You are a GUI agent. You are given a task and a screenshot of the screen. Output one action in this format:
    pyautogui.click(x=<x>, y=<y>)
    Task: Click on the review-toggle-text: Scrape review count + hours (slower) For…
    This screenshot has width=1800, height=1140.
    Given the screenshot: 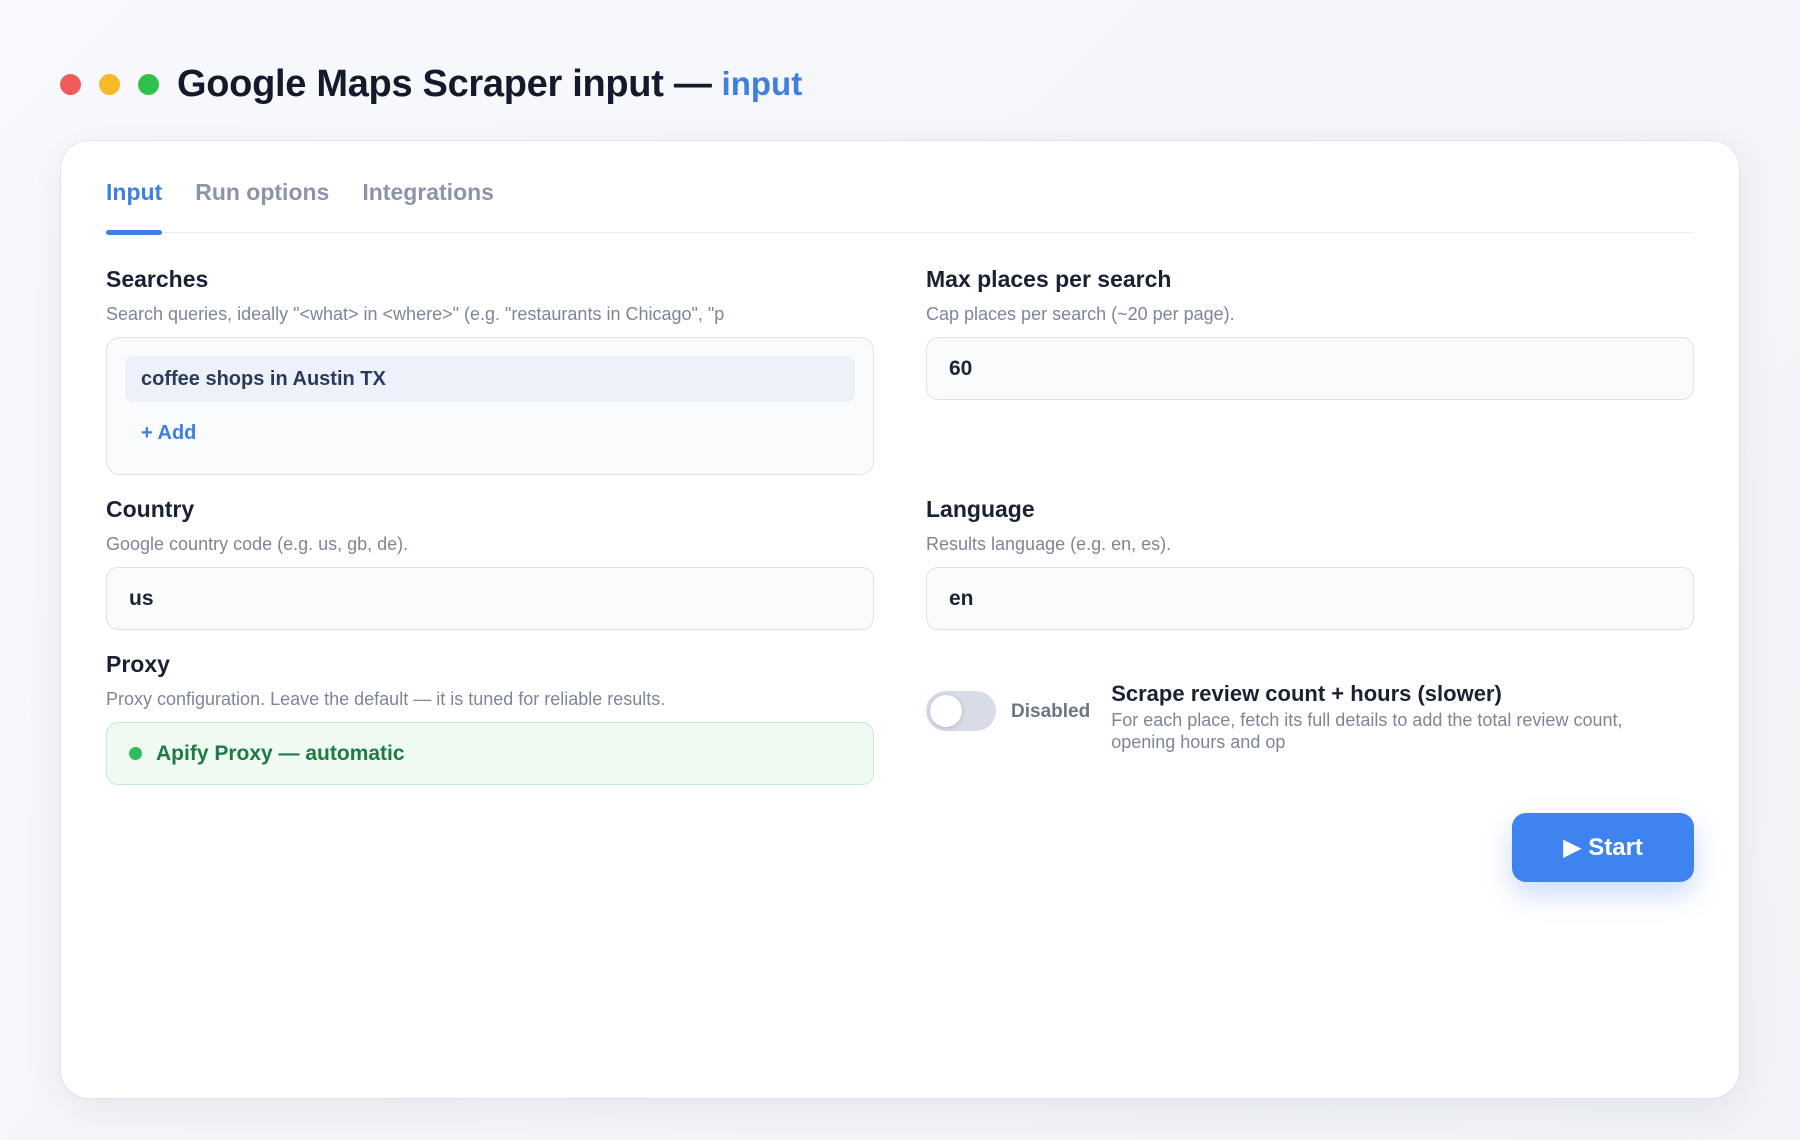 What is the action you would take?
    pyautogui.click(x=1381, y=717)
    